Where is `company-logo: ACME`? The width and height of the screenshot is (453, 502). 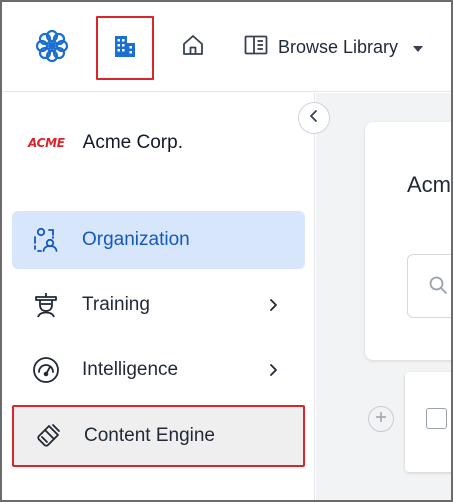 company-logo: ACME is located at coordinates (46, 143).